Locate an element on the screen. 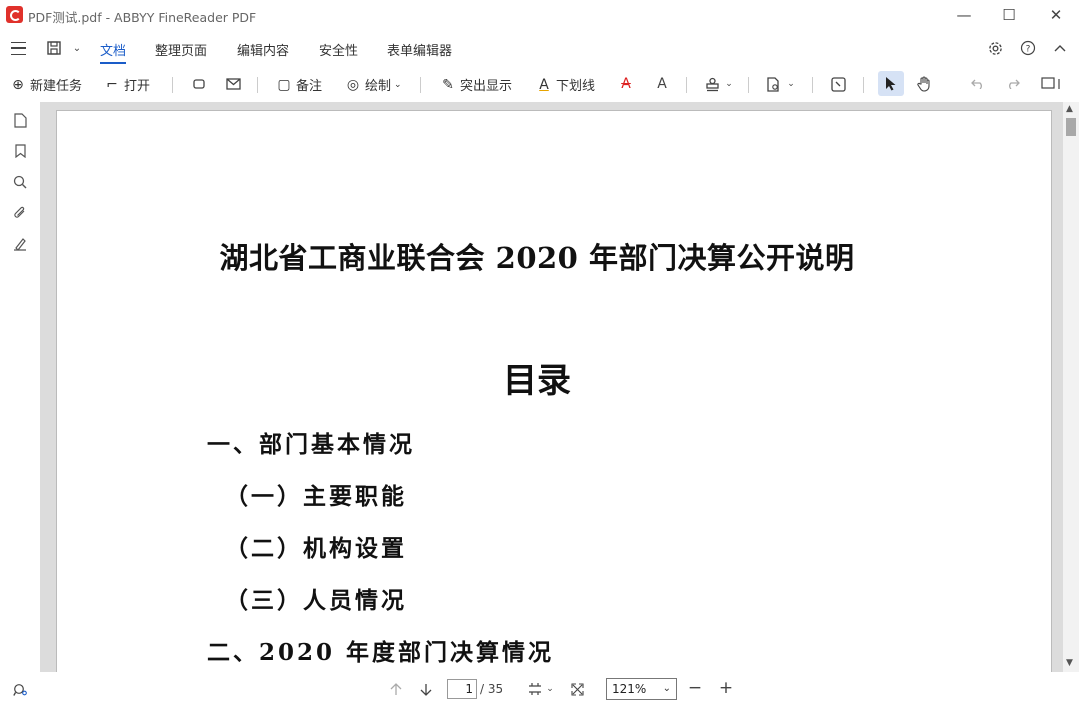 Image resolution: width=1079 pixels, height=706 pixels. draw-shapes-icon: ◎ is located at coordinates (353, 84).